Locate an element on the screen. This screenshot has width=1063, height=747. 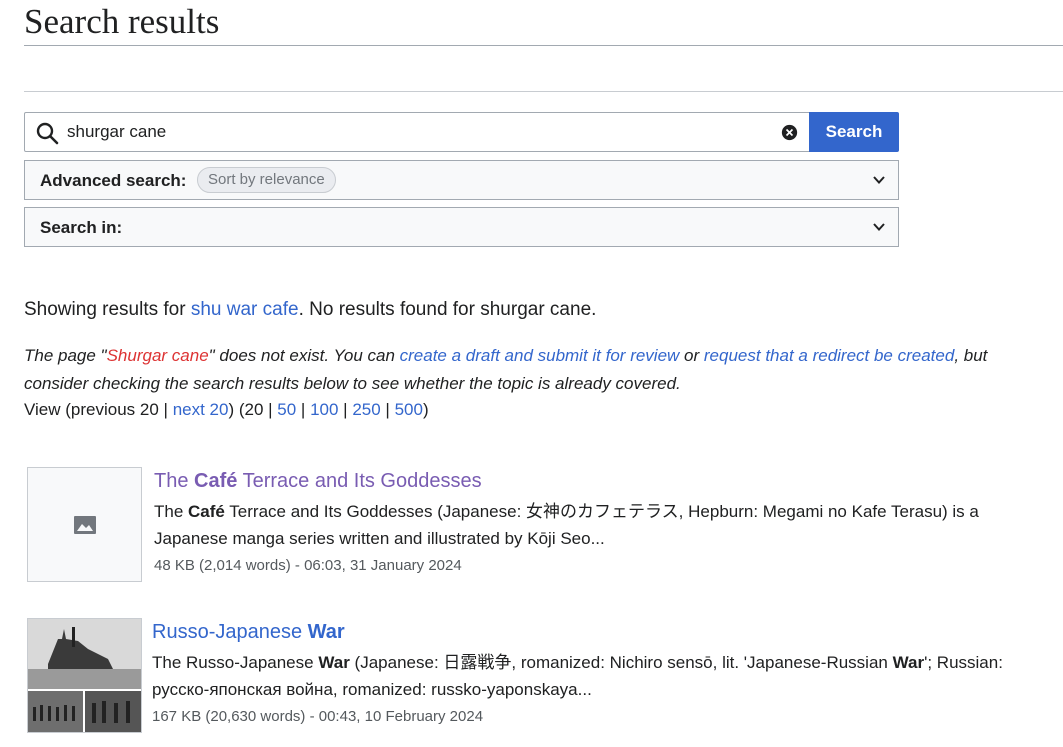
search-box is located at coordinates (417, 132).